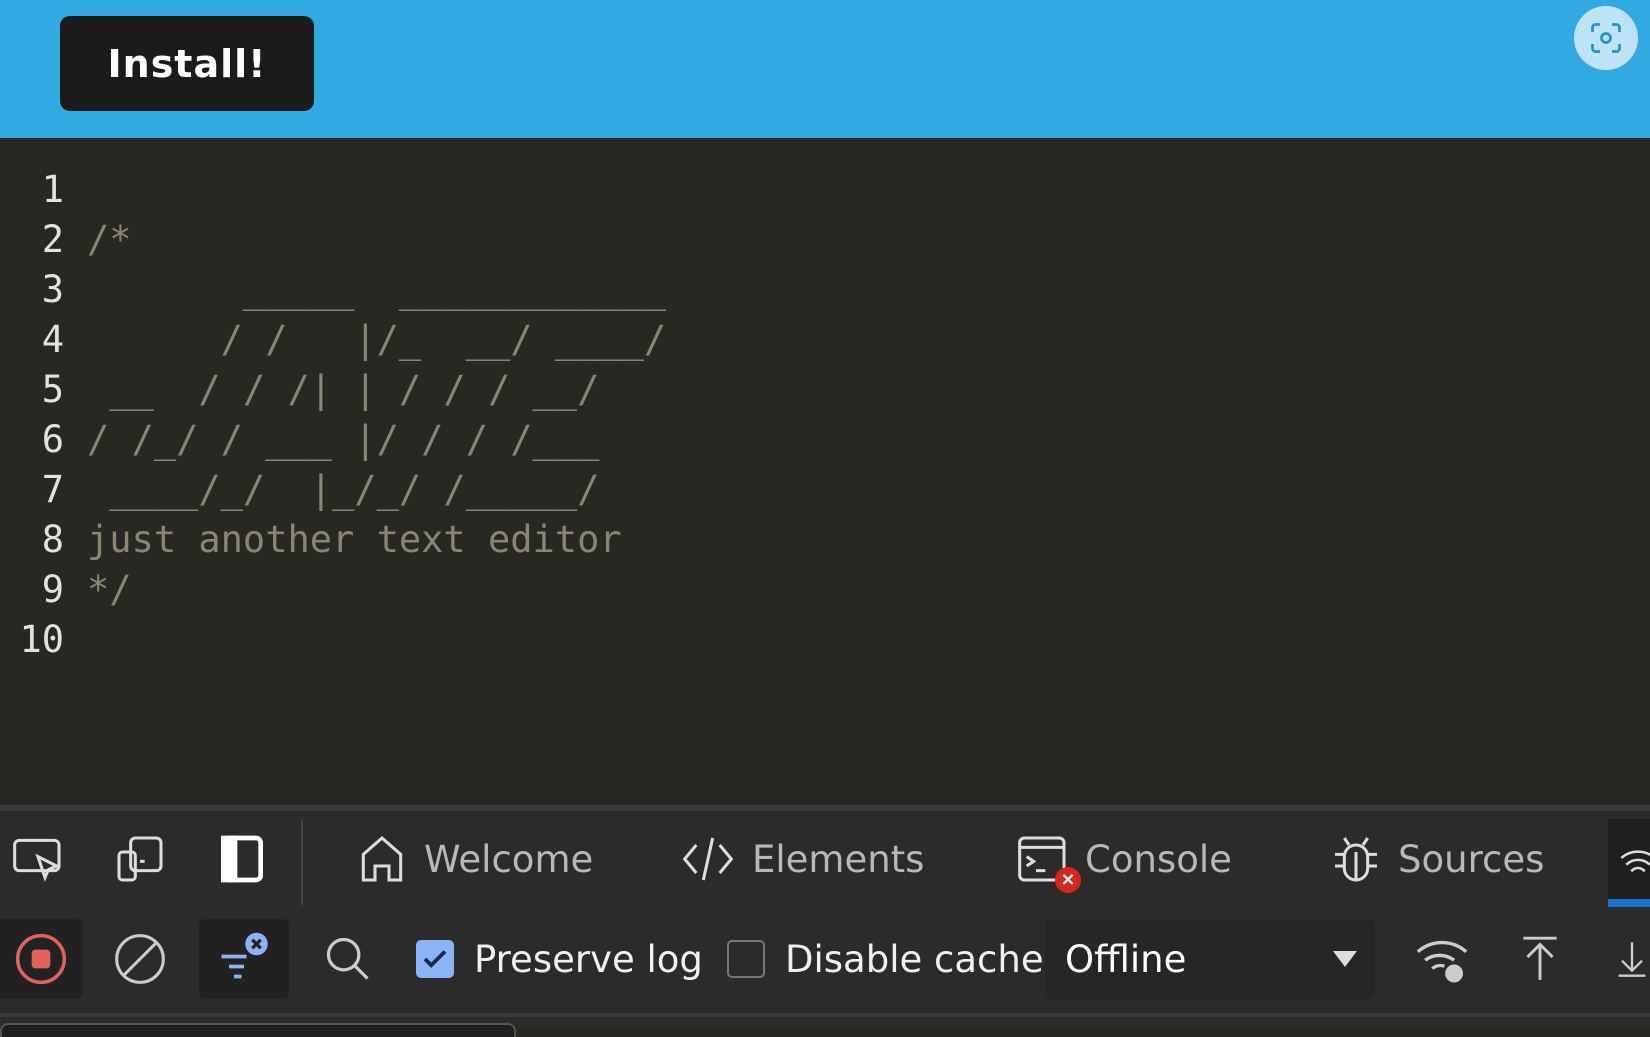 This screenshot has height=1037, width=1650. What do you see at coordinates (52, 189) in the screenshot?
I see `line-number: 1` at bounding box center [52, 189].